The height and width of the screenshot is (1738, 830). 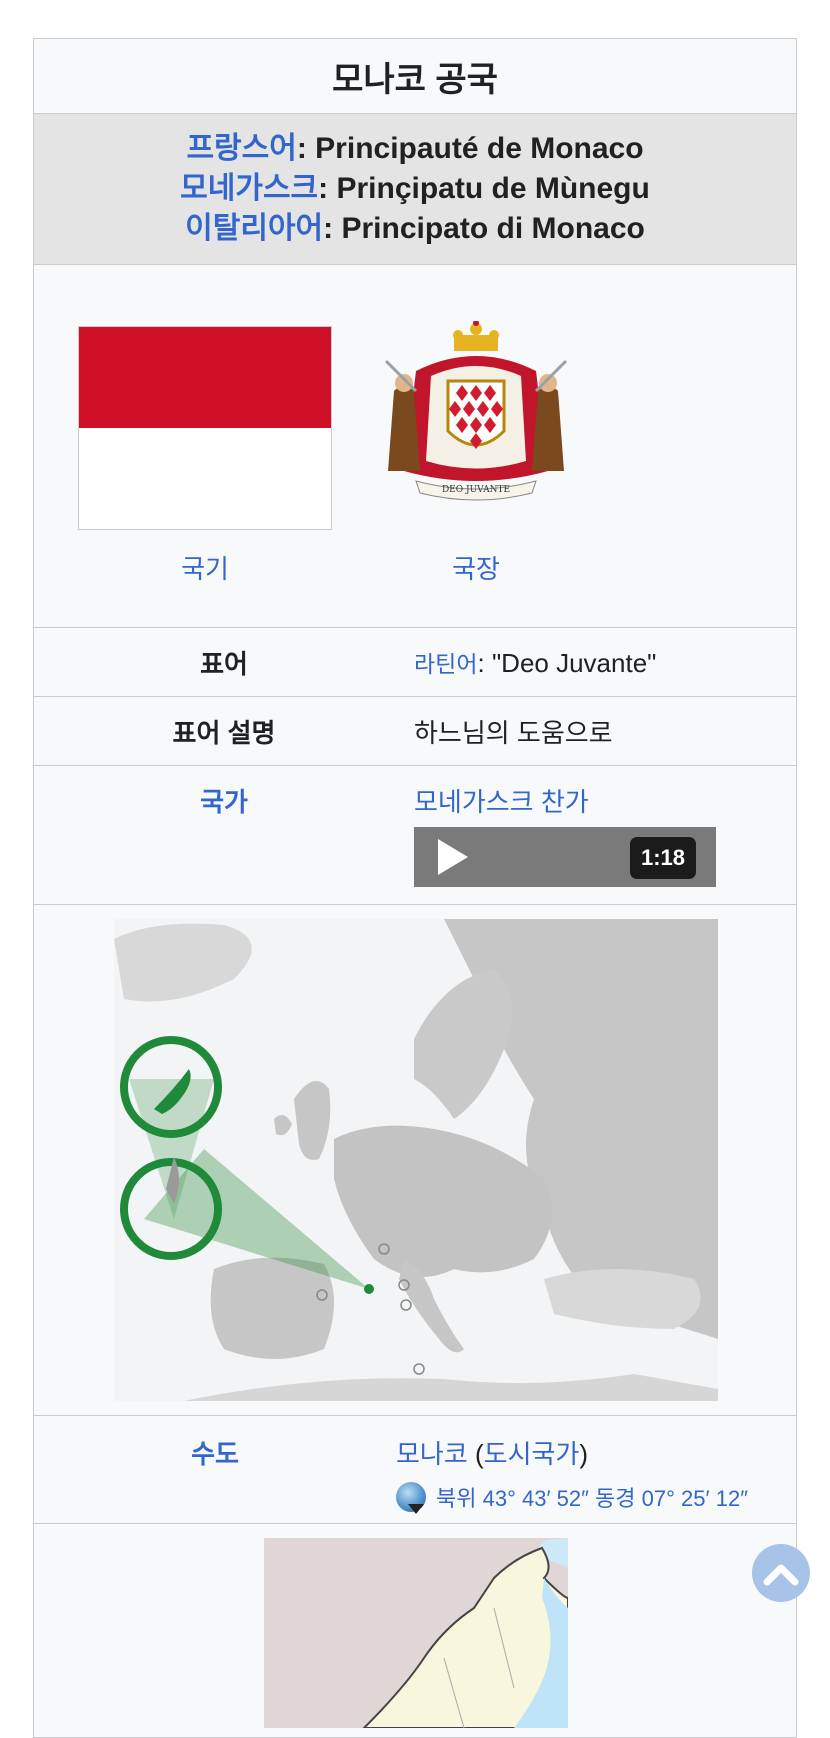 I want to click on monaco-map-row, so click(x=415, y=1626).